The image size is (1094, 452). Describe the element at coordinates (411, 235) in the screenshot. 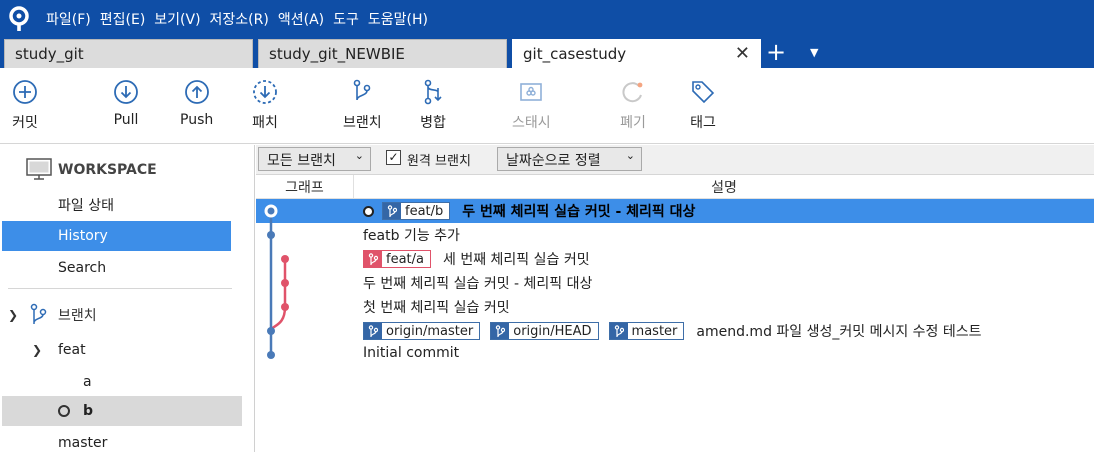

I see `commit-description: featb 기능 추가` at that location.